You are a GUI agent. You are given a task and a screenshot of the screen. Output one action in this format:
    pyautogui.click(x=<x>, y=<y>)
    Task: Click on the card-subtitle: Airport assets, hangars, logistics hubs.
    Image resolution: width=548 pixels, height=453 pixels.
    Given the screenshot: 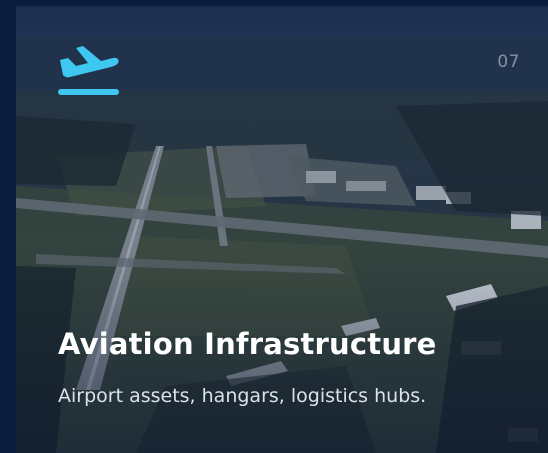 What is the action you would take?
    pyautogui.click(x=242, y=396)
    